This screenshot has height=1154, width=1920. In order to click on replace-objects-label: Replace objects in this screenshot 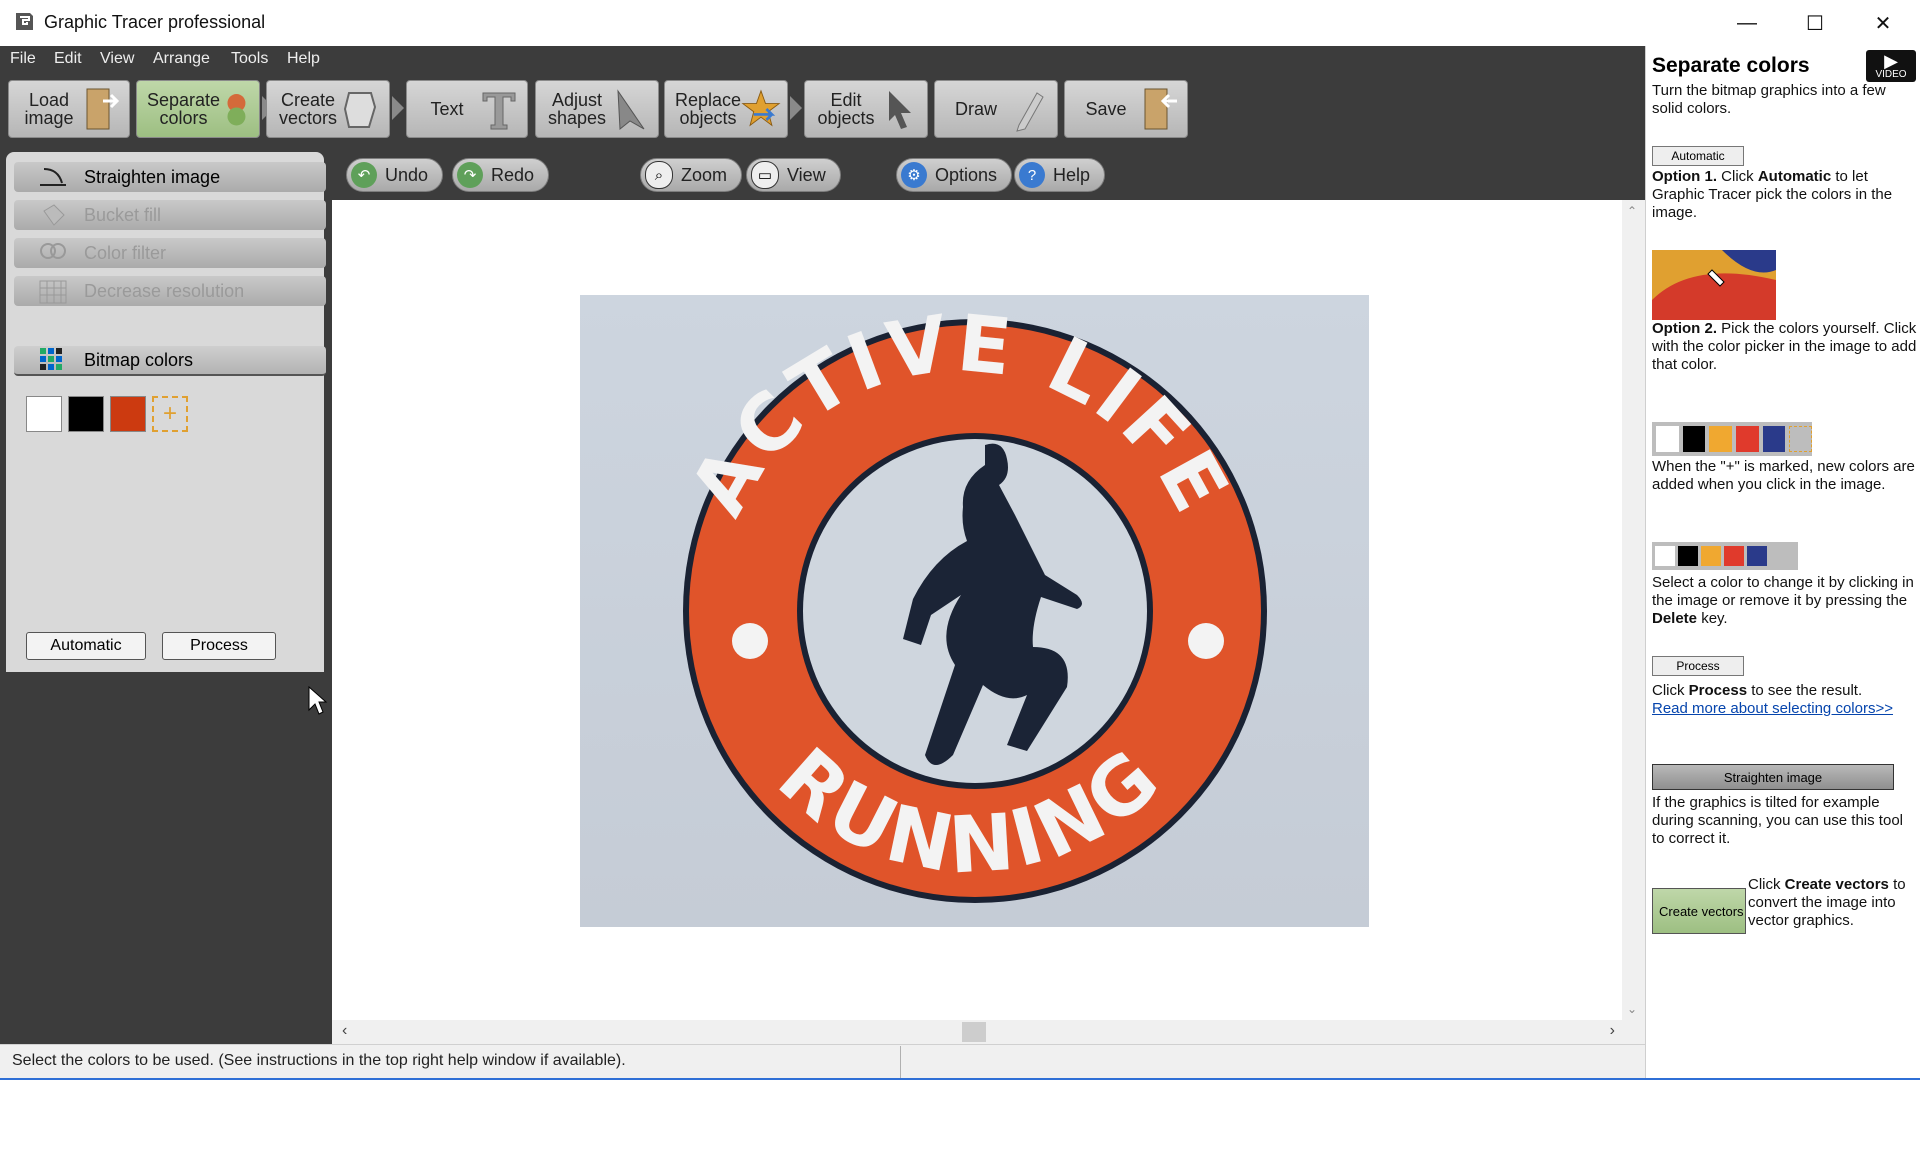, I will do `click(708, 109)`.